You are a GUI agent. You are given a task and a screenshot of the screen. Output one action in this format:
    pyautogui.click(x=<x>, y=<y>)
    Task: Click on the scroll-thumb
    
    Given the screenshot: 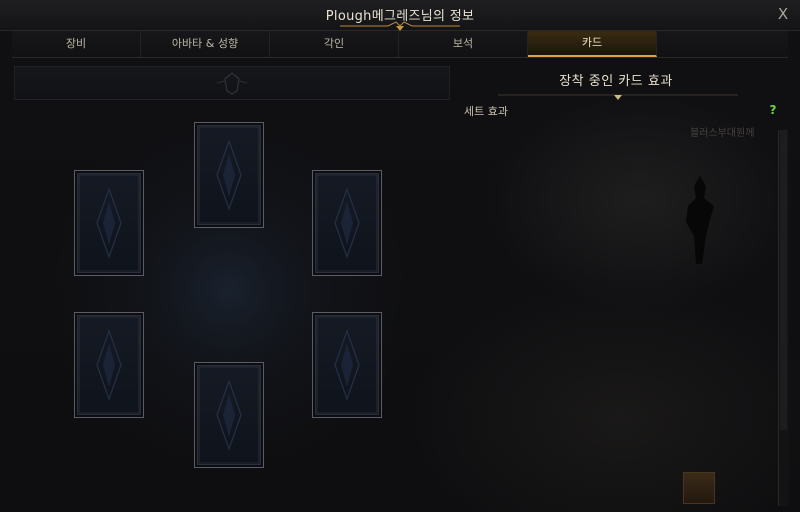 What is the action you would take?
    pyautogui.click(x=783, y=280)
    